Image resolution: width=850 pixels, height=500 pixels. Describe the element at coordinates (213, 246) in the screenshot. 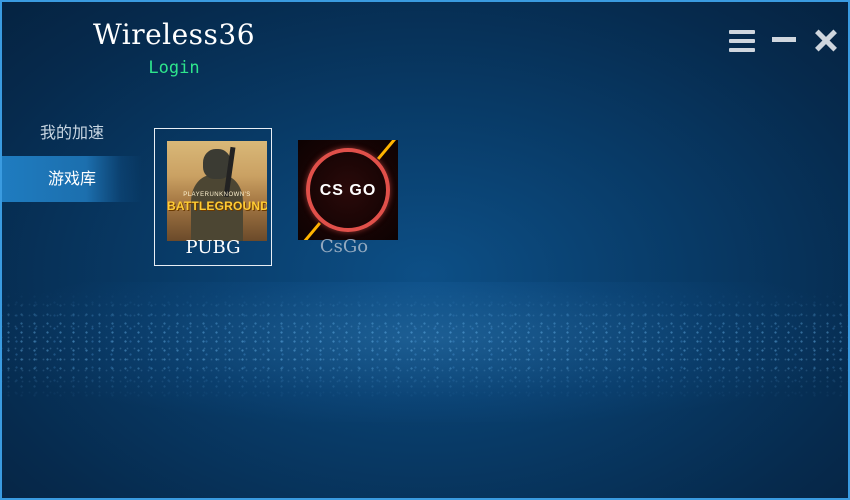

I see `game-label-pubg: PUBG` at that location.